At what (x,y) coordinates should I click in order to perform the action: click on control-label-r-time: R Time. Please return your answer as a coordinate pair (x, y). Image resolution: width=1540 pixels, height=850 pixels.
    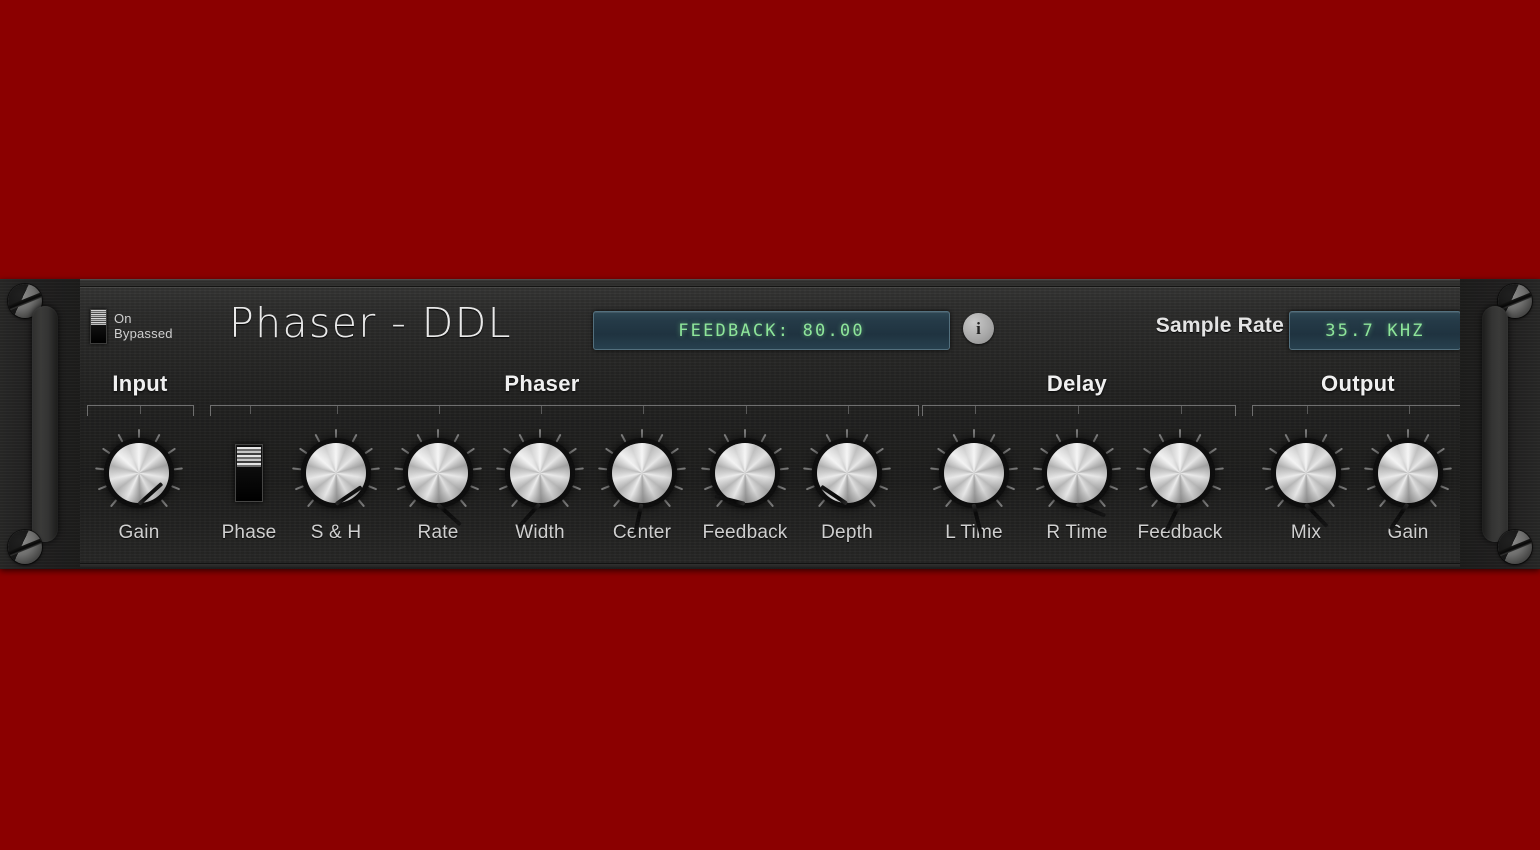
    Looking at the image, I should click on (1077, 532).